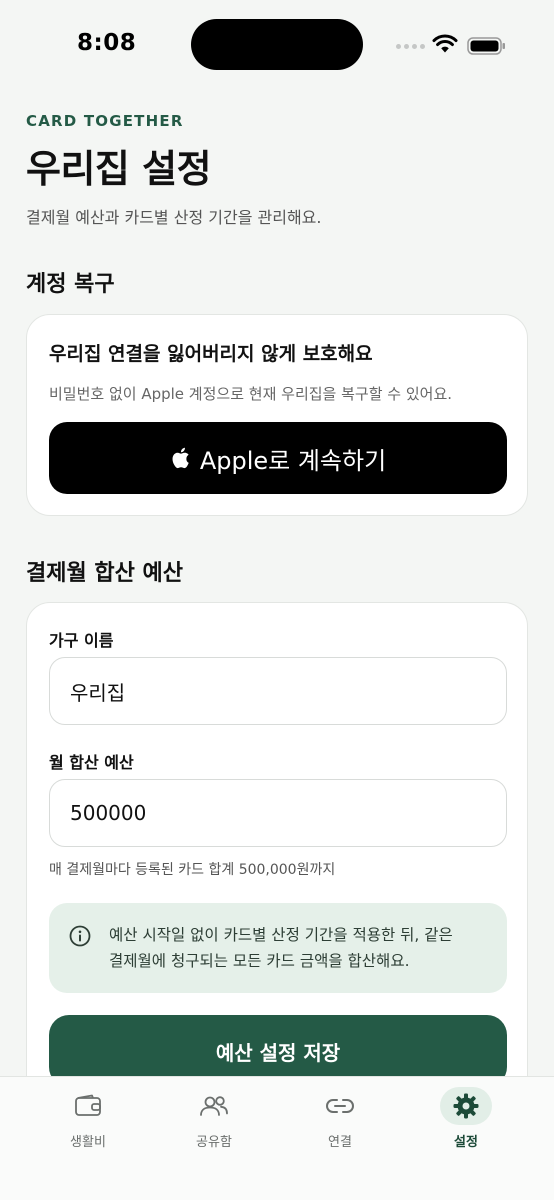 This screenshot has height=1200, width=554. I want to click on status-bar: 8:08, so click(277, 45).